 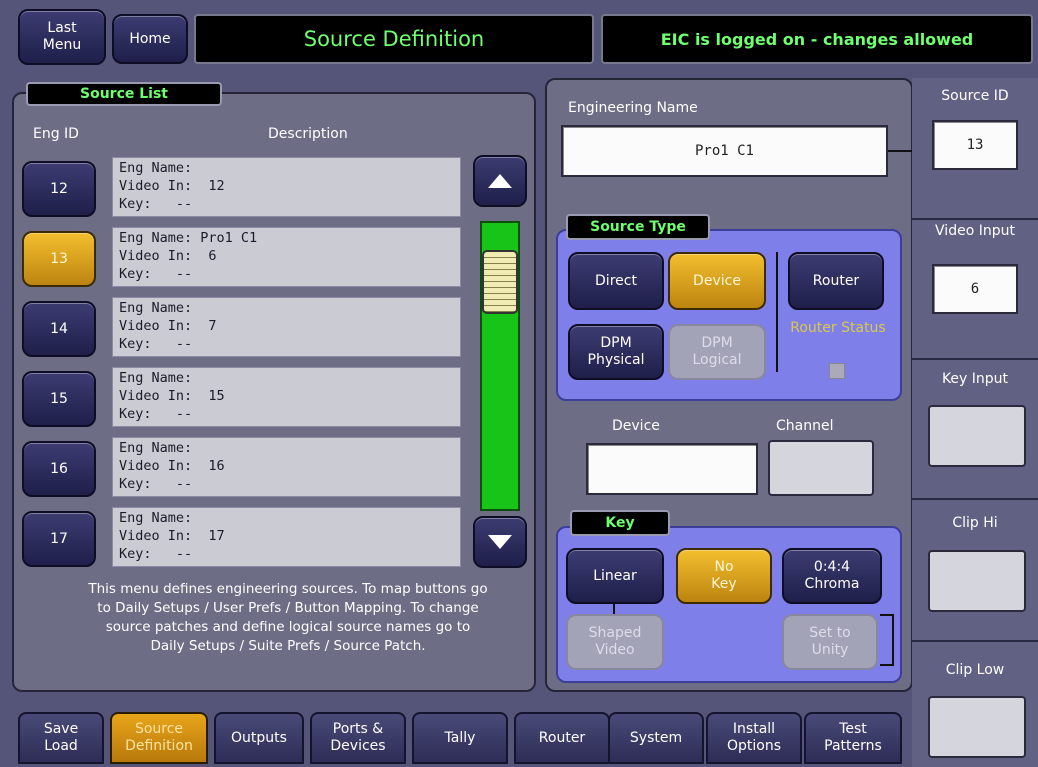 I want to click on unity-bracket, so click(x=887, y=640).